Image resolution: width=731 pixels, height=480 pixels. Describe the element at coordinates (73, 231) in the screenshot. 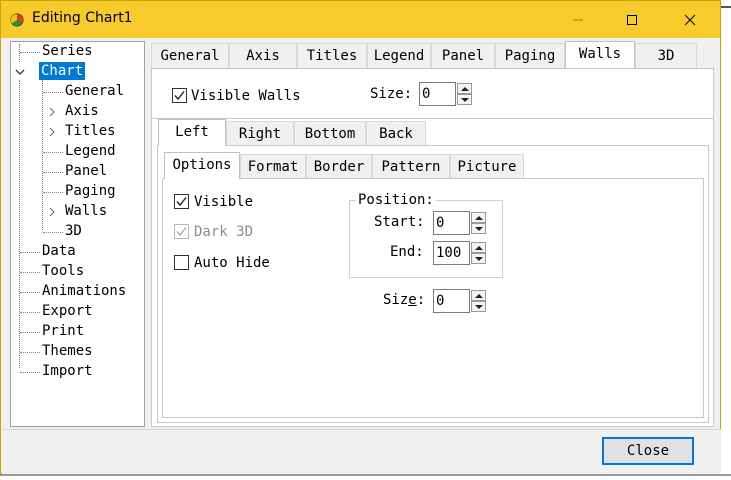

I see `tree-item-3d: 3D` at that location.